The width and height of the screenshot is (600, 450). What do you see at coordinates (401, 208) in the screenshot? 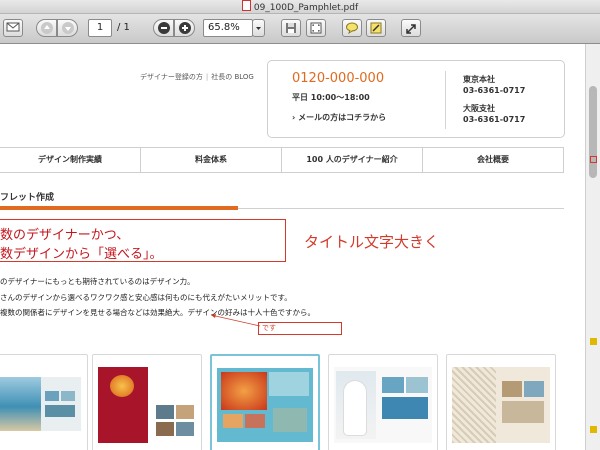
I see `heading-rule` at bounding box center [401, 208].